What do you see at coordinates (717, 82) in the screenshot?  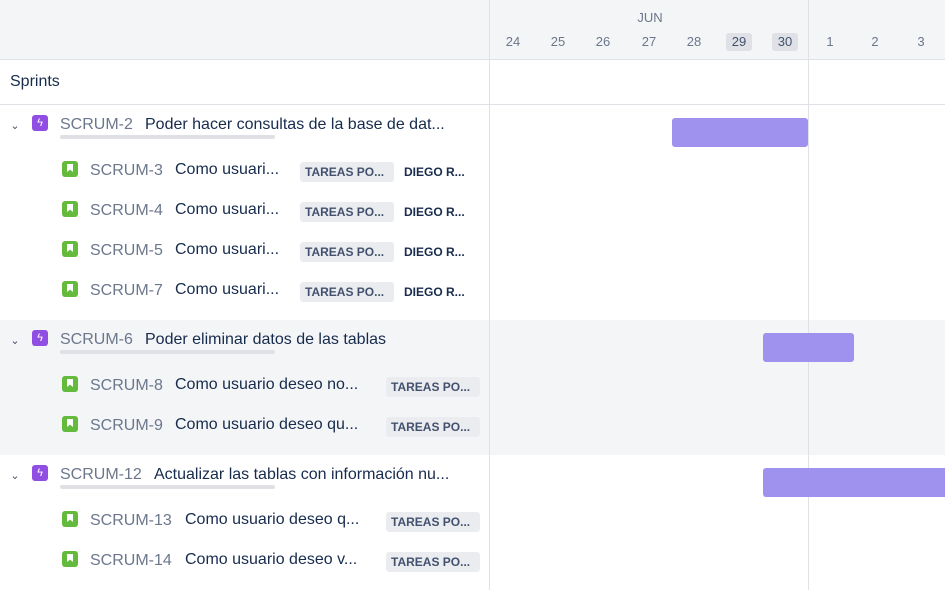 I see `sprints-row-timeline` at bounding box center [717, 82].